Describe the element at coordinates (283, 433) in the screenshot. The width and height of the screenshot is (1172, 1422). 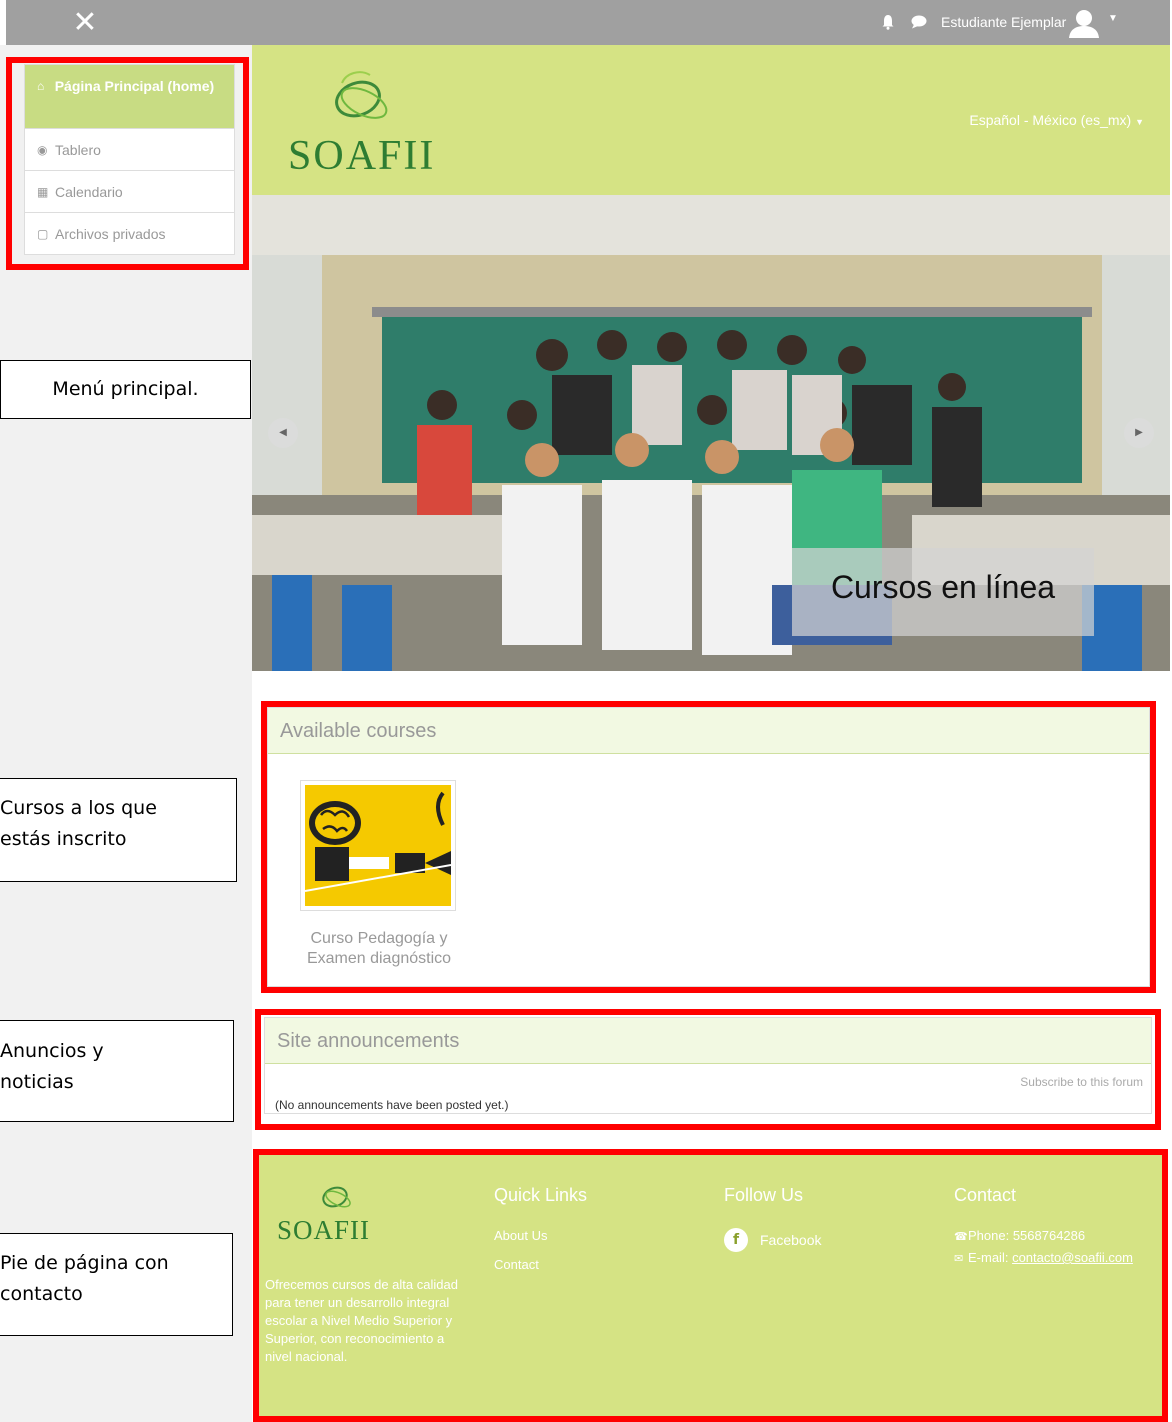
I see `slider-prev-button: ◀` at that location.